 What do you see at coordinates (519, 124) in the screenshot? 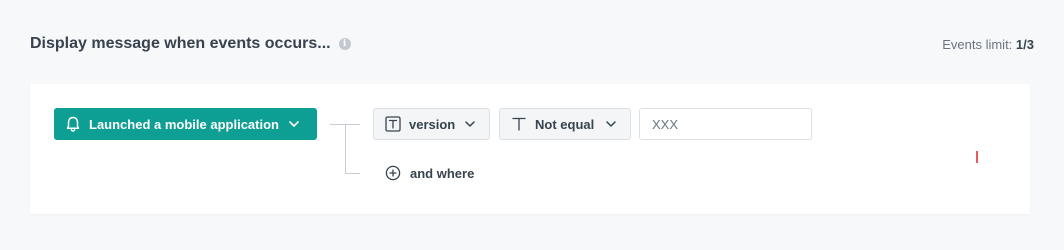
I see `text-t-icon` at bounding box center [519, 124].